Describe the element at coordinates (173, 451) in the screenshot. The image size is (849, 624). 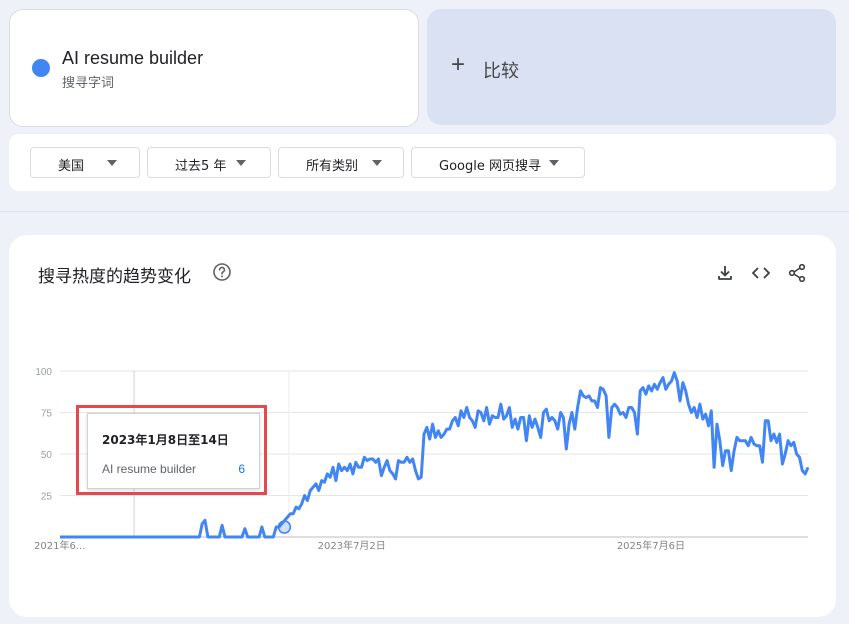
I see `chart-tooltip: 2023年1月8日至14日 AI resume builder 6` at that location.